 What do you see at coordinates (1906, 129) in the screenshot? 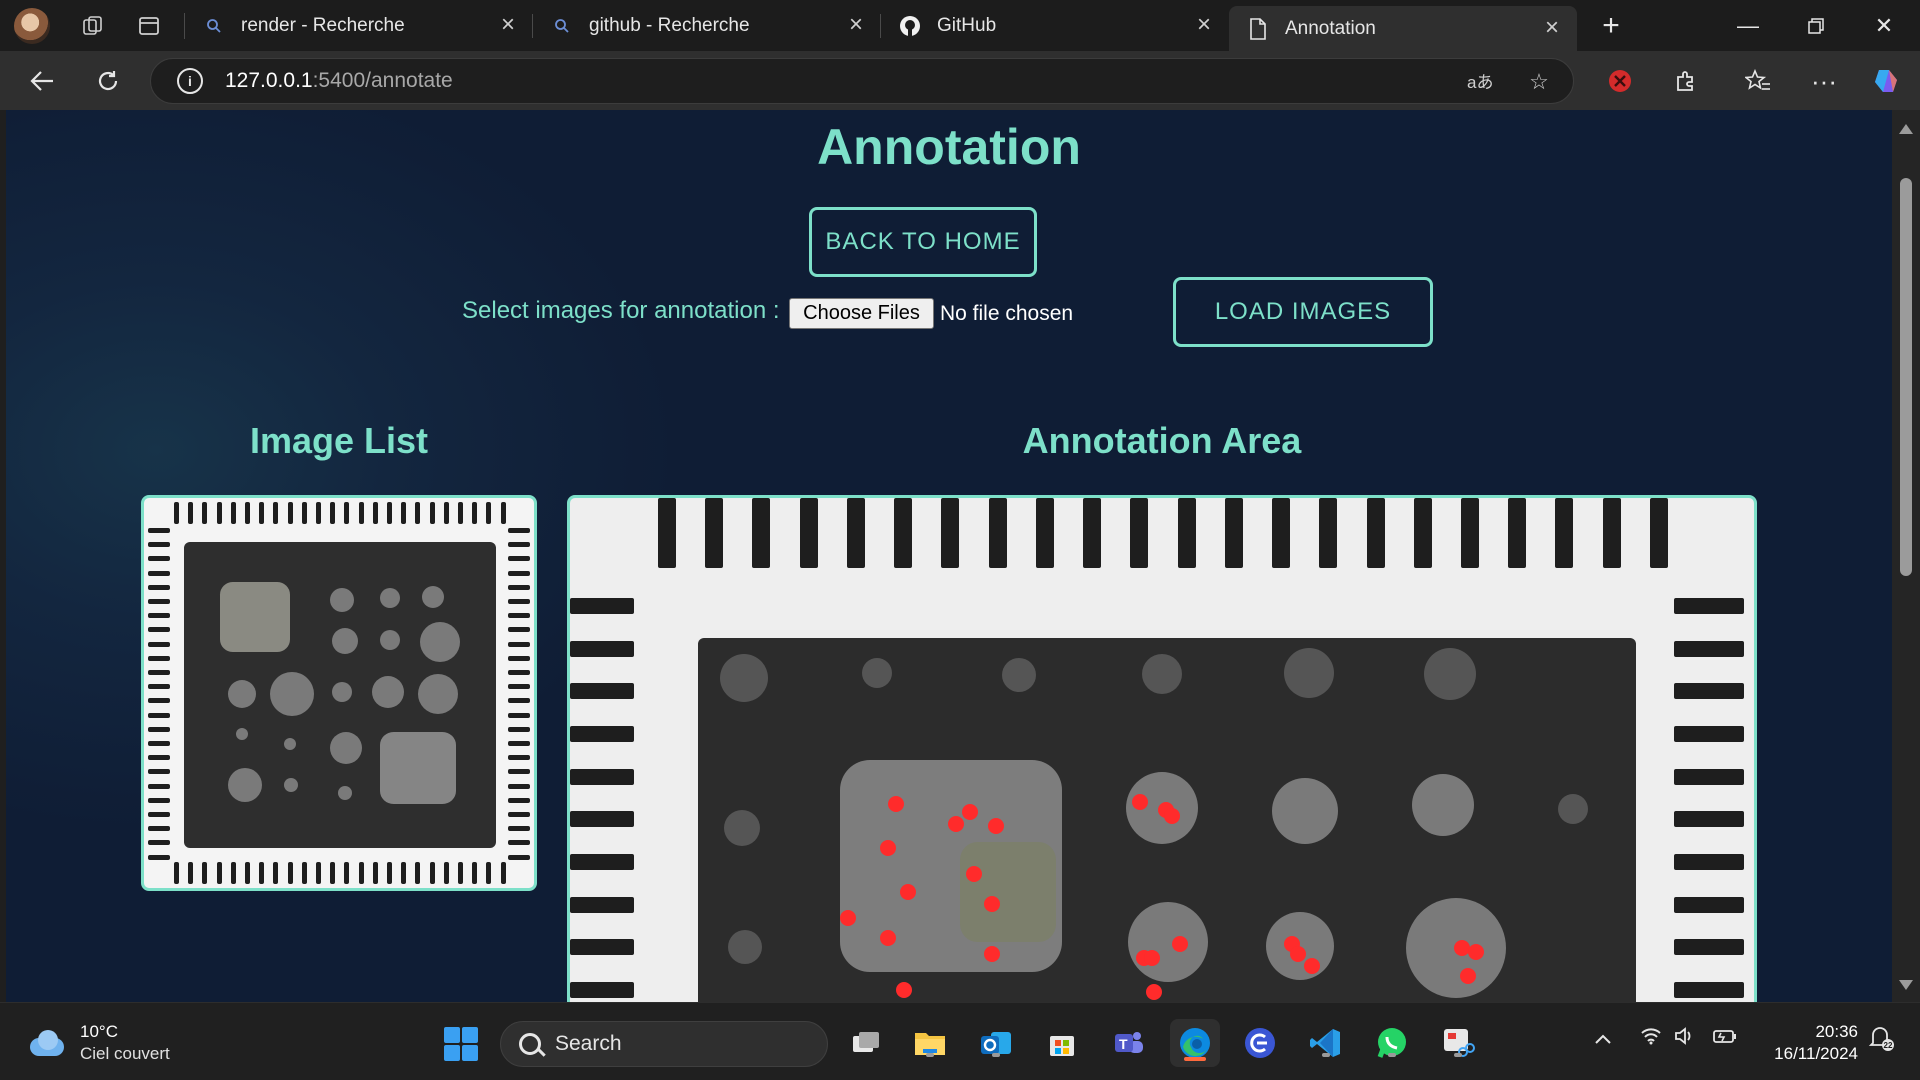
I see `scroll-up-icon` at bounding box center [1906, 129].